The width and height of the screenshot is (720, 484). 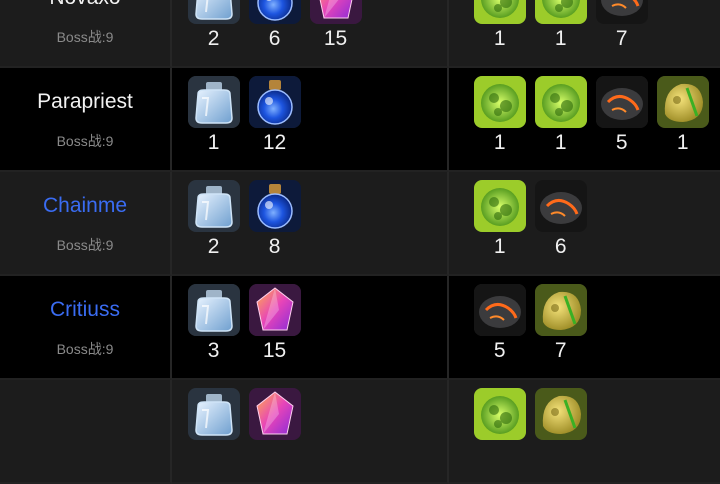 What do you see at coordinates (310, 432) in the screenshot?
I see `consumables-cell` at bounding box center [310, 432].